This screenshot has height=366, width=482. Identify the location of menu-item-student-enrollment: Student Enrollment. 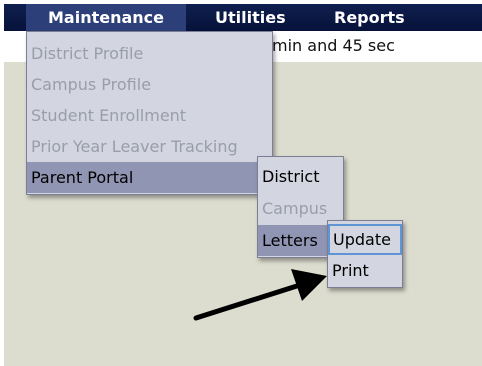
(149, 115).